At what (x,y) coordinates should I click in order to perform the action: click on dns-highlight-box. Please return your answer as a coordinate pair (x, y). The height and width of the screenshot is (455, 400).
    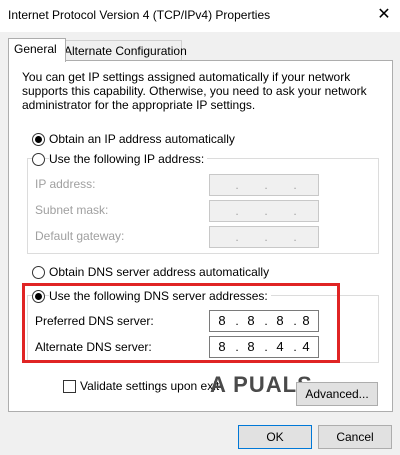
    Looking at the image, I should click on (181, 323).